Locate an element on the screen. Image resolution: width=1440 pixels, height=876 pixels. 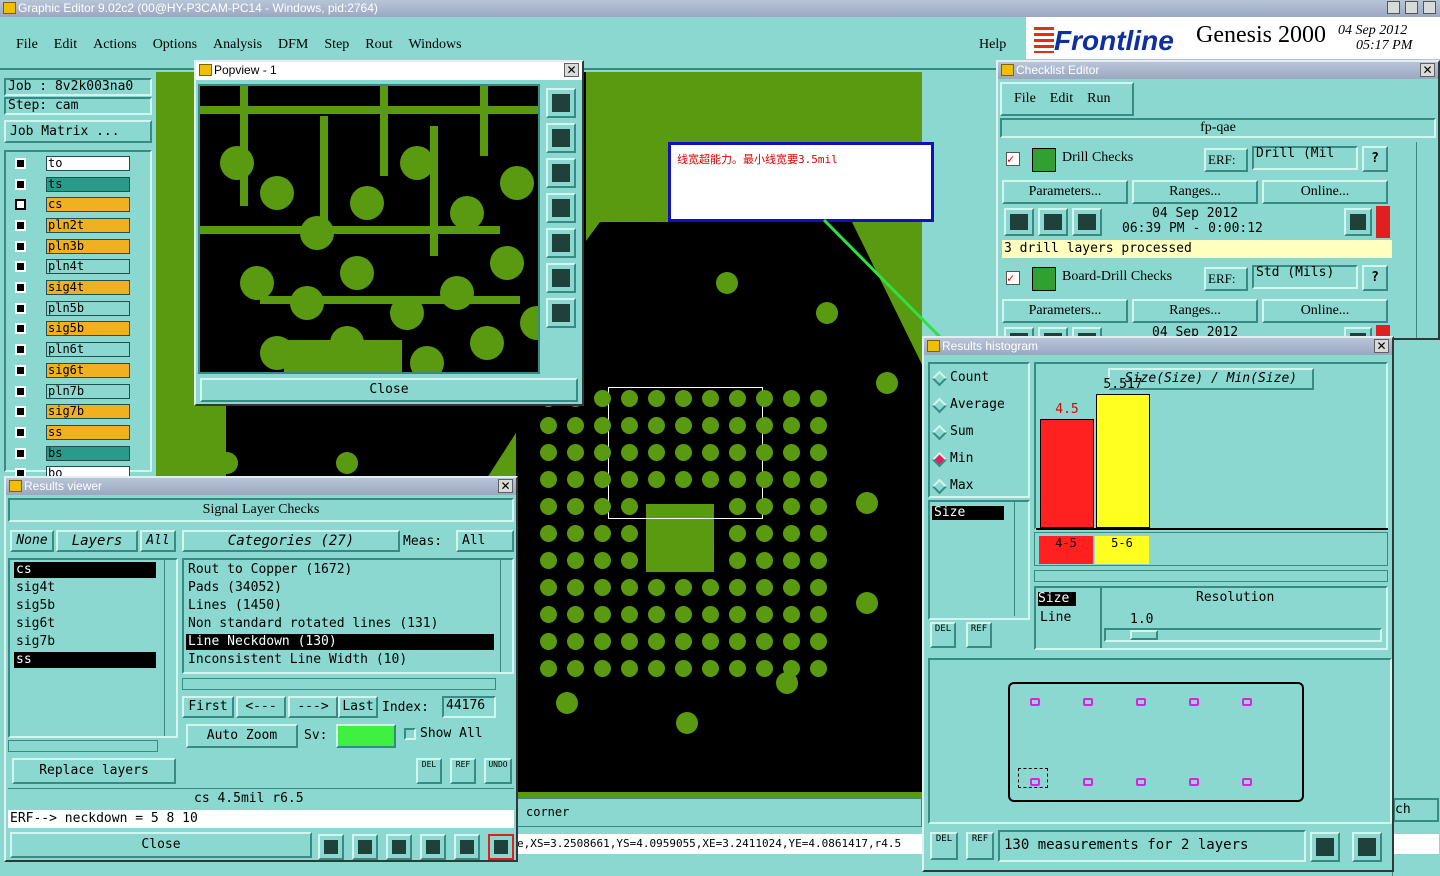
result-layer-item: sig6t is located at coordinates (85, 624).